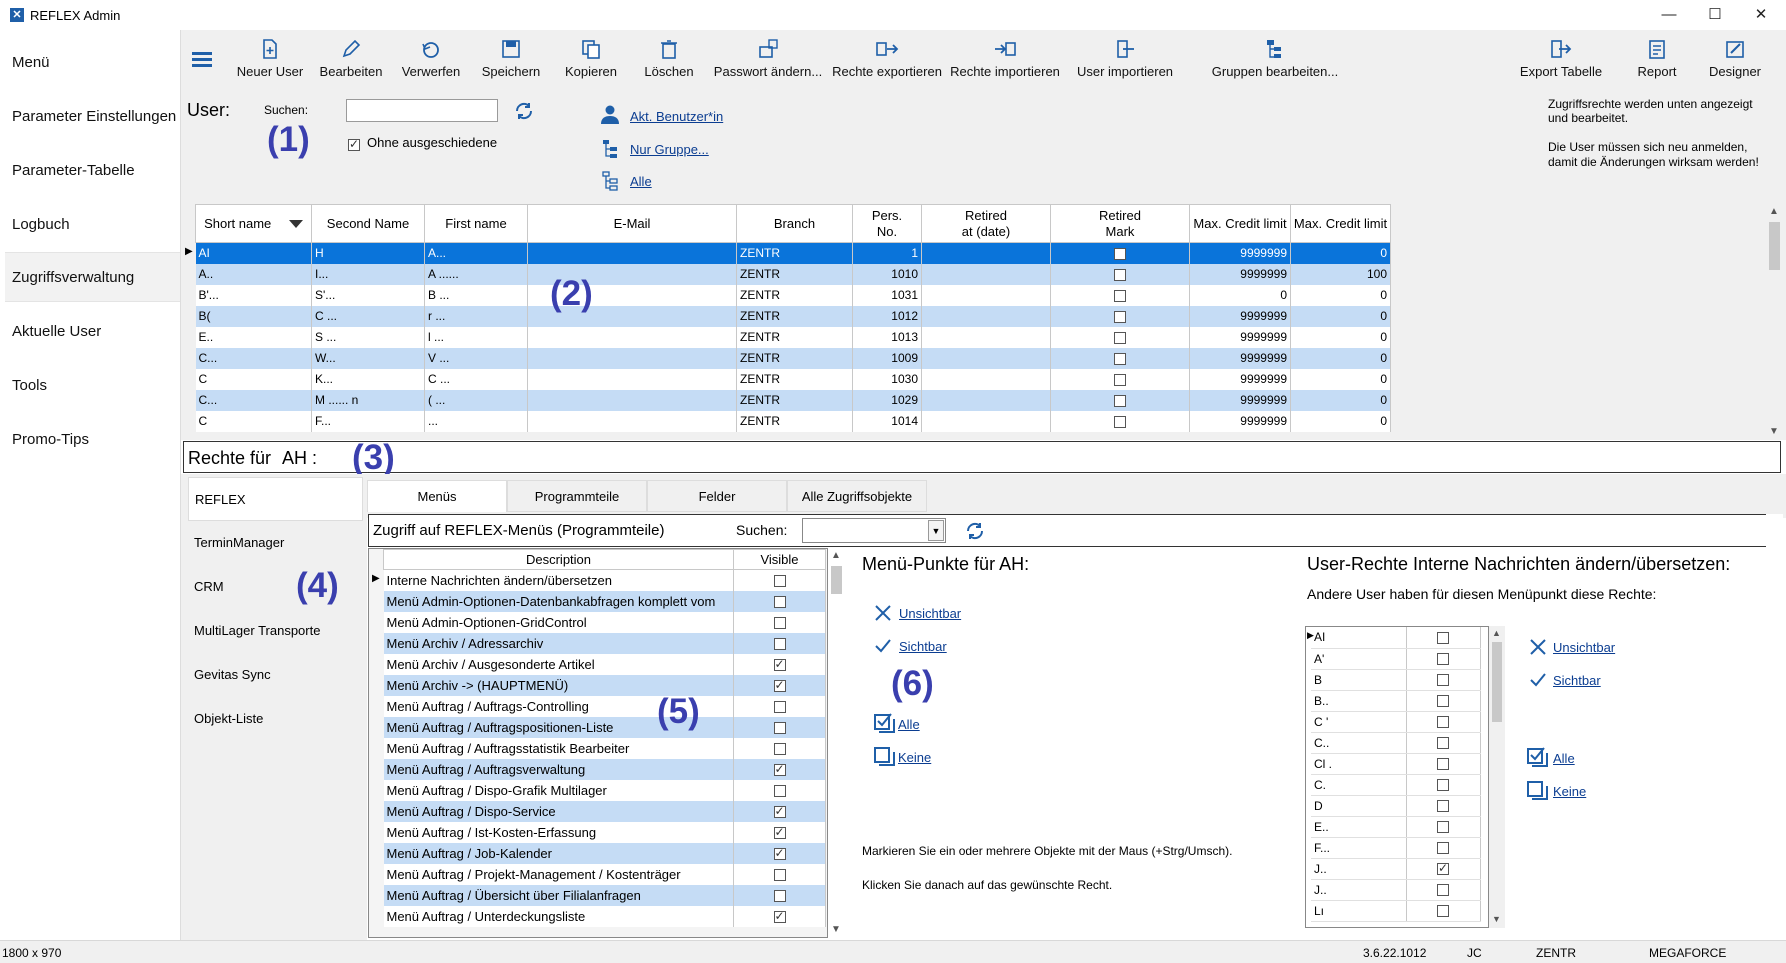 The height and width of the screenshot is (963, 1786). Describe the element at coordinates (794, 223) in the screenshot. I see `col-branch: Branch` at that location.